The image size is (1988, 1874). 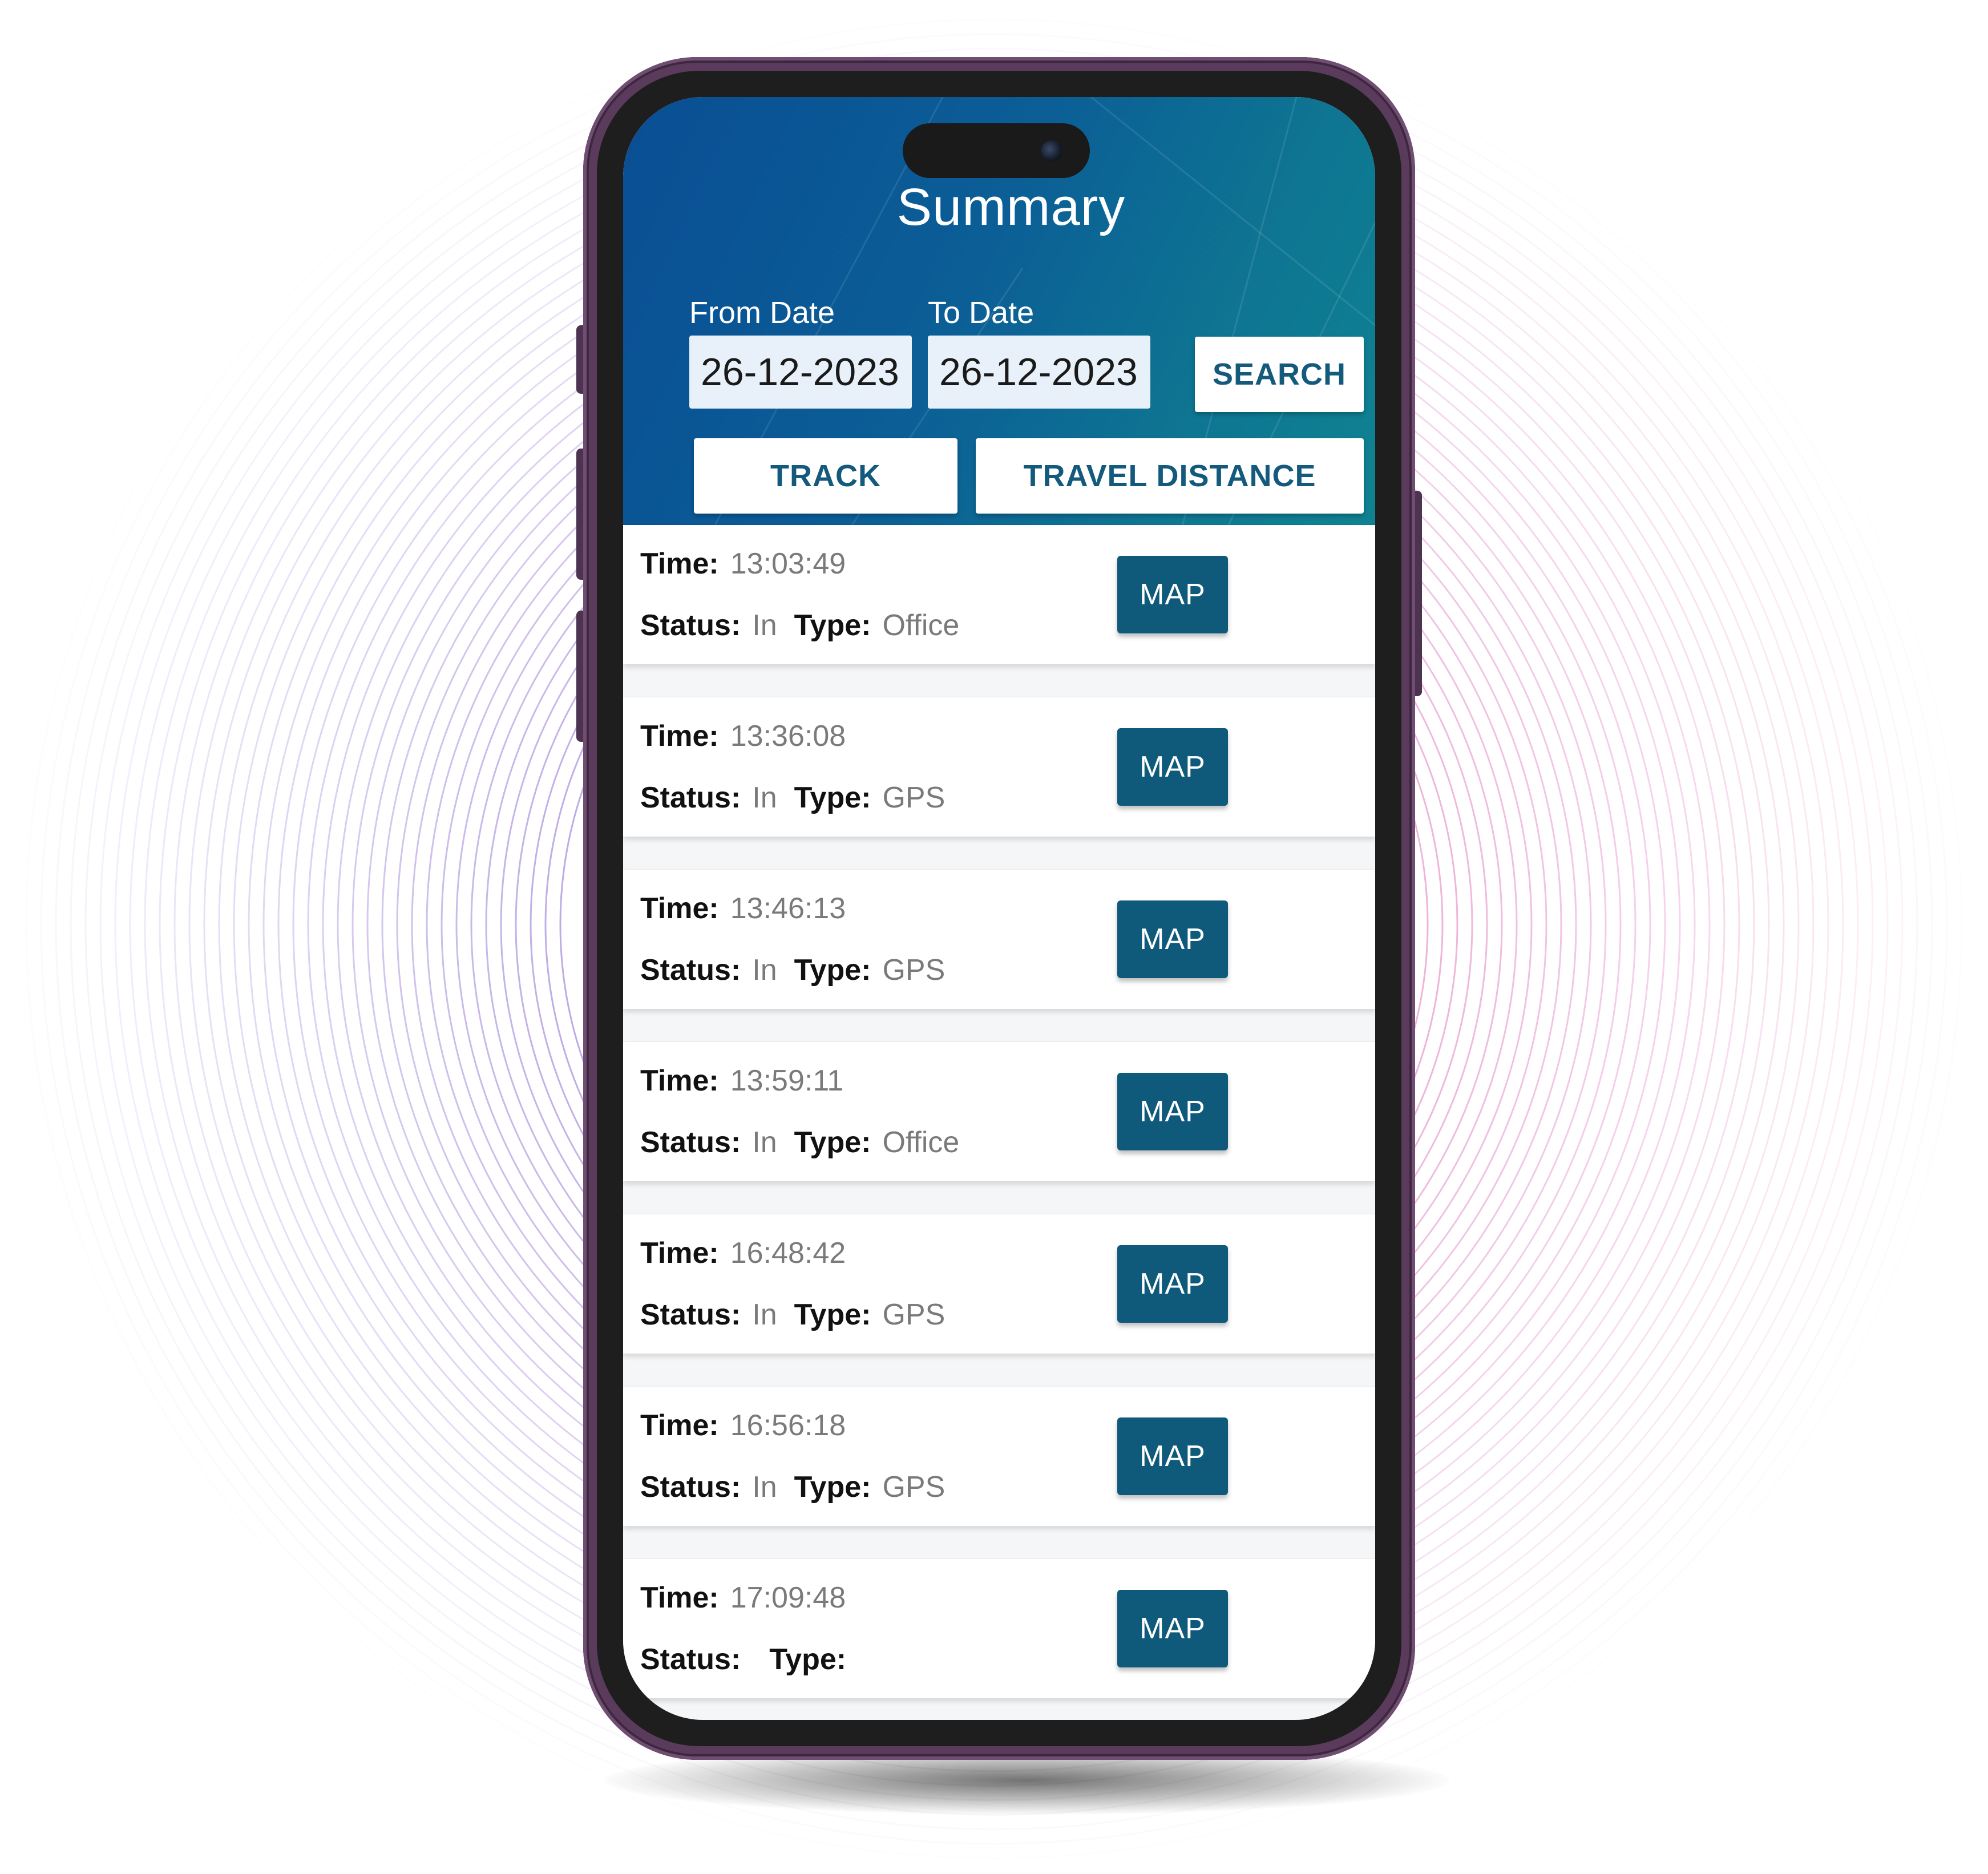 What do you see at coordinates (996, 150) in the screenshot?
I see `dynamic-island` at bounding box center [996, 150].